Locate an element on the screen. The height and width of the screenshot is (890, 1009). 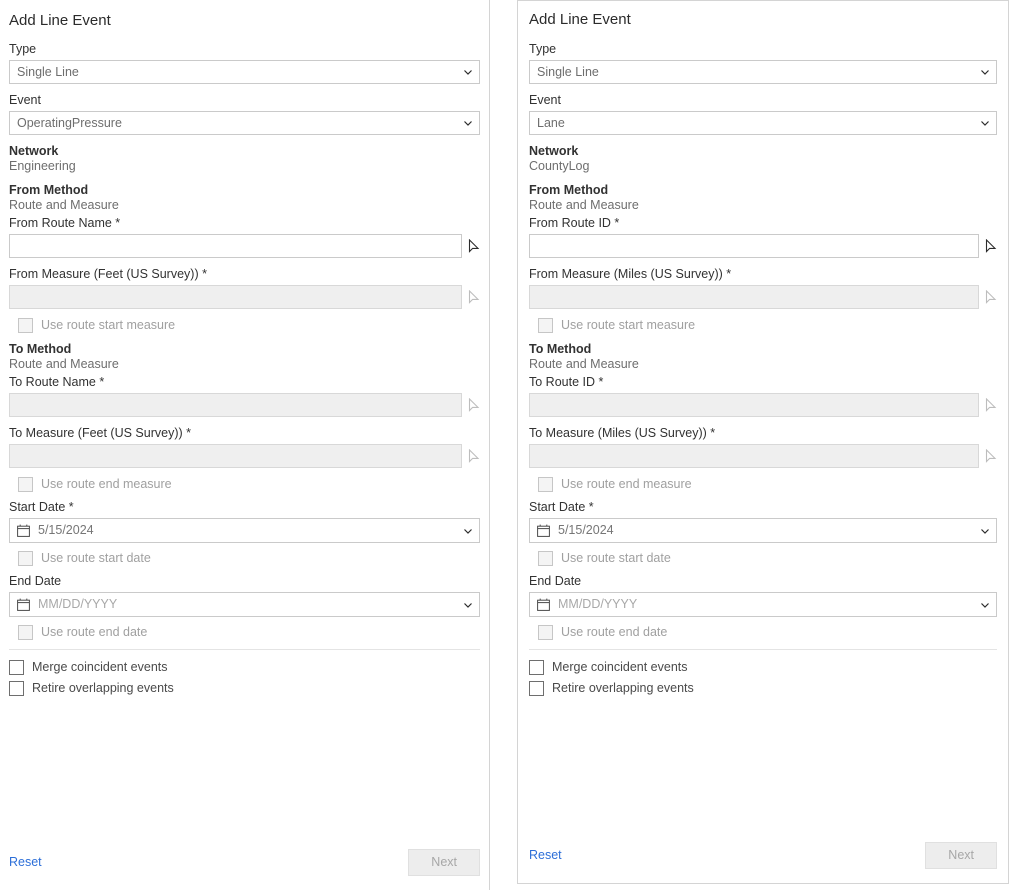
panel-footer-left: Reset Next is located at coordinates (244, 869).